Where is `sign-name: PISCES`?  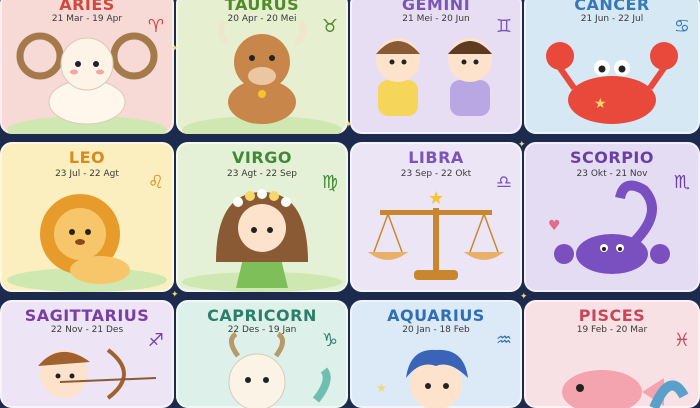 sign-name: PISCES is located at coordinates (612, 315).